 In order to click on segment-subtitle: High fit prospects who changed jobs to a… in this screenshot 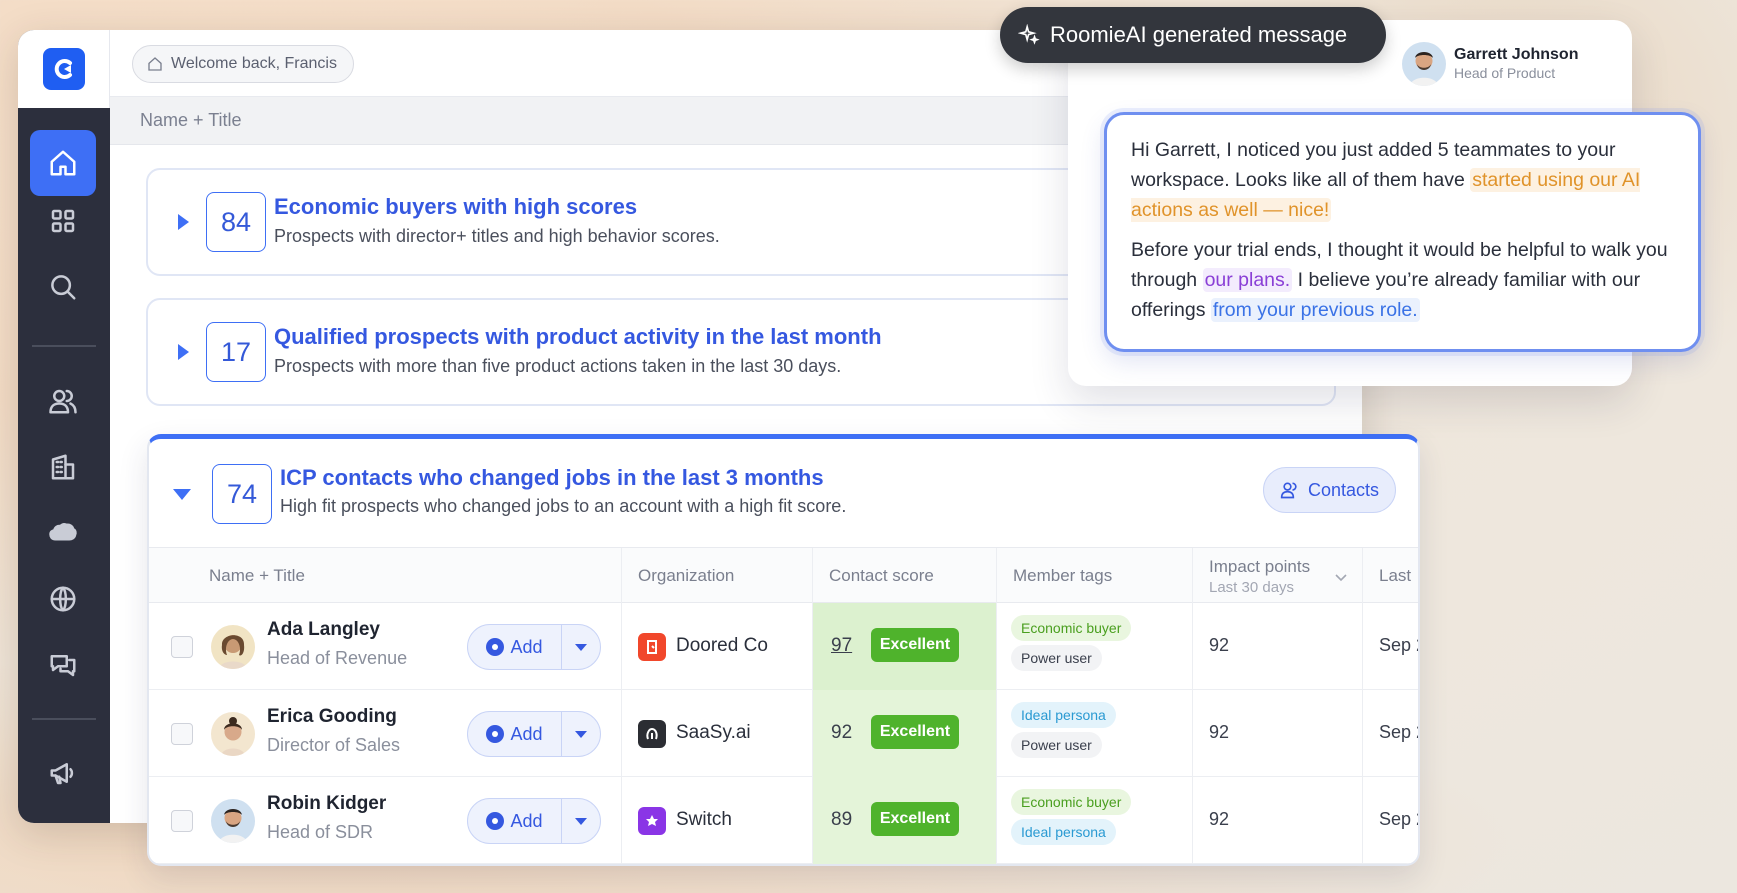, I will do `click(563, 506)`.